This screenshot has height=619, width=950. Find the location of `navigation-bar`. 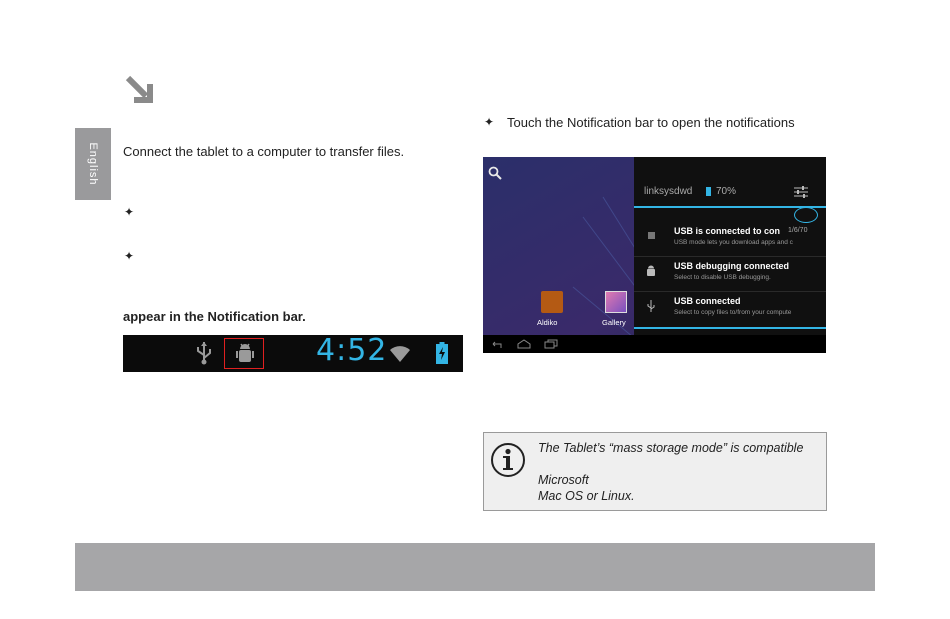

navigation-bar is located at coordinates (654, 344).